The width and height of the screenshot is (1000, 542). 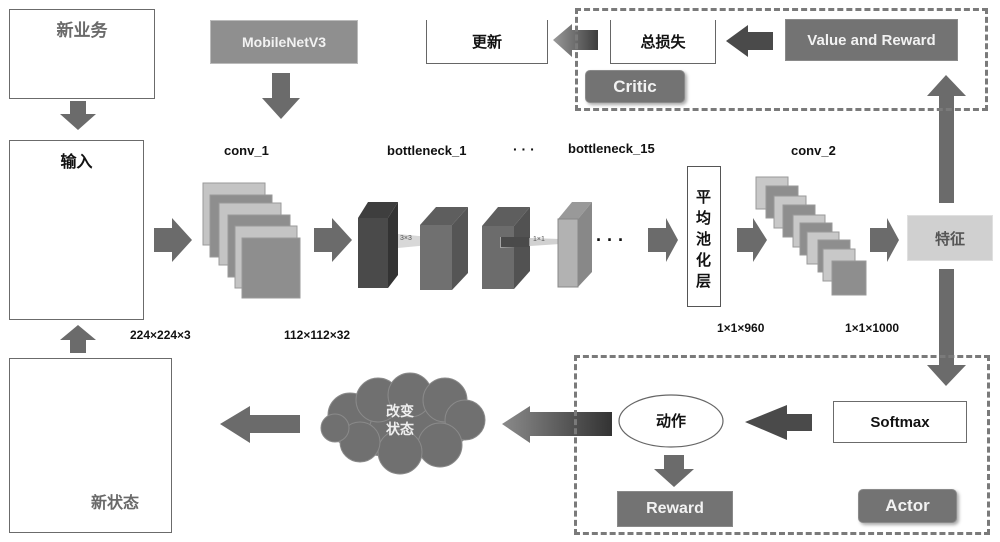 What do you see at coordinates (539, 239) in the screenshot?
I see `kernel-label-2: 1×1` at bounding box center [539, 239].